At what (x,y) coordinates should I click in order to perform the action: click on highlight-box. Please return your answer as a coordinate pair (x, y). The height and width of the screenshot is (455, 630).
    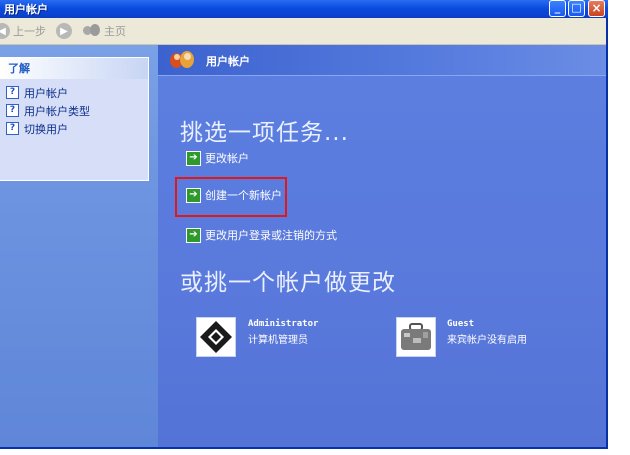
    Looking at the image, I should click on (231, 197).